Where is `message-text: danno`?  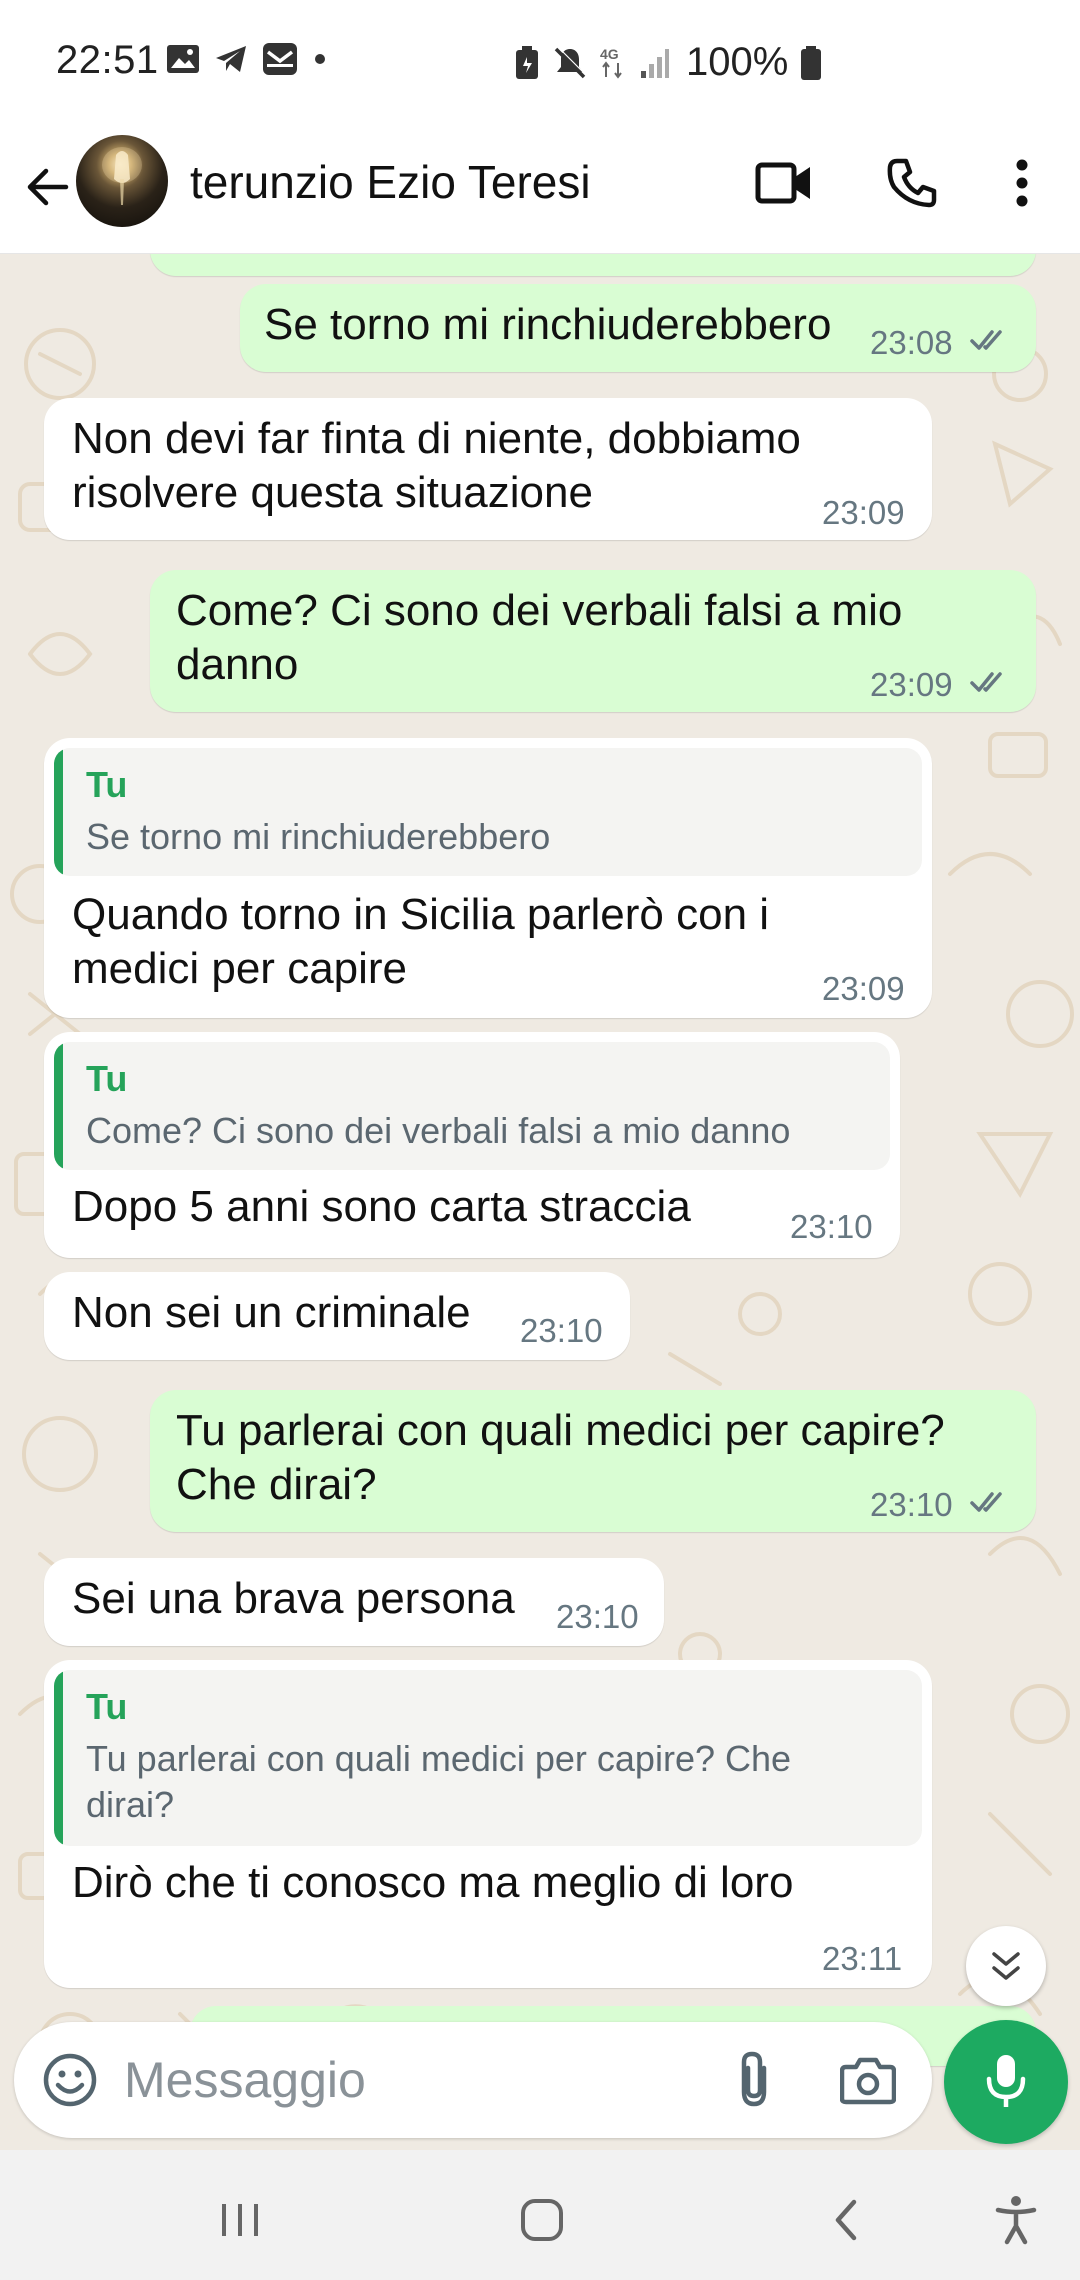 message-text: danno is located at coordinates (237, 664).